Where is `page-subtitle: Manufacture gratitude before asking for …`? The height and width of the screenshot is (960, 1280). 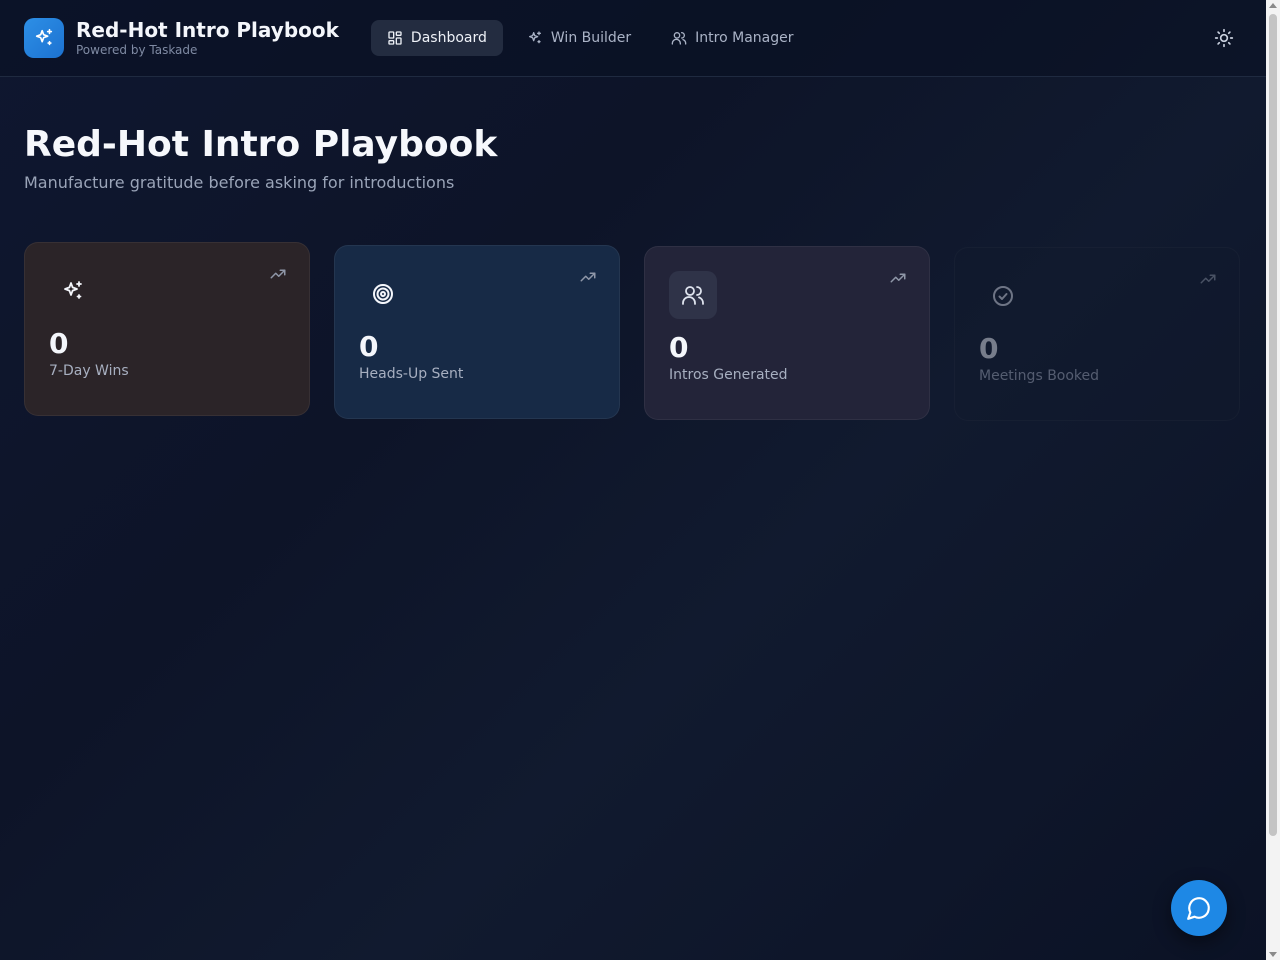
page-subtitle: Manufacture gratitude before asking for … is located at coordinates (239, 182).